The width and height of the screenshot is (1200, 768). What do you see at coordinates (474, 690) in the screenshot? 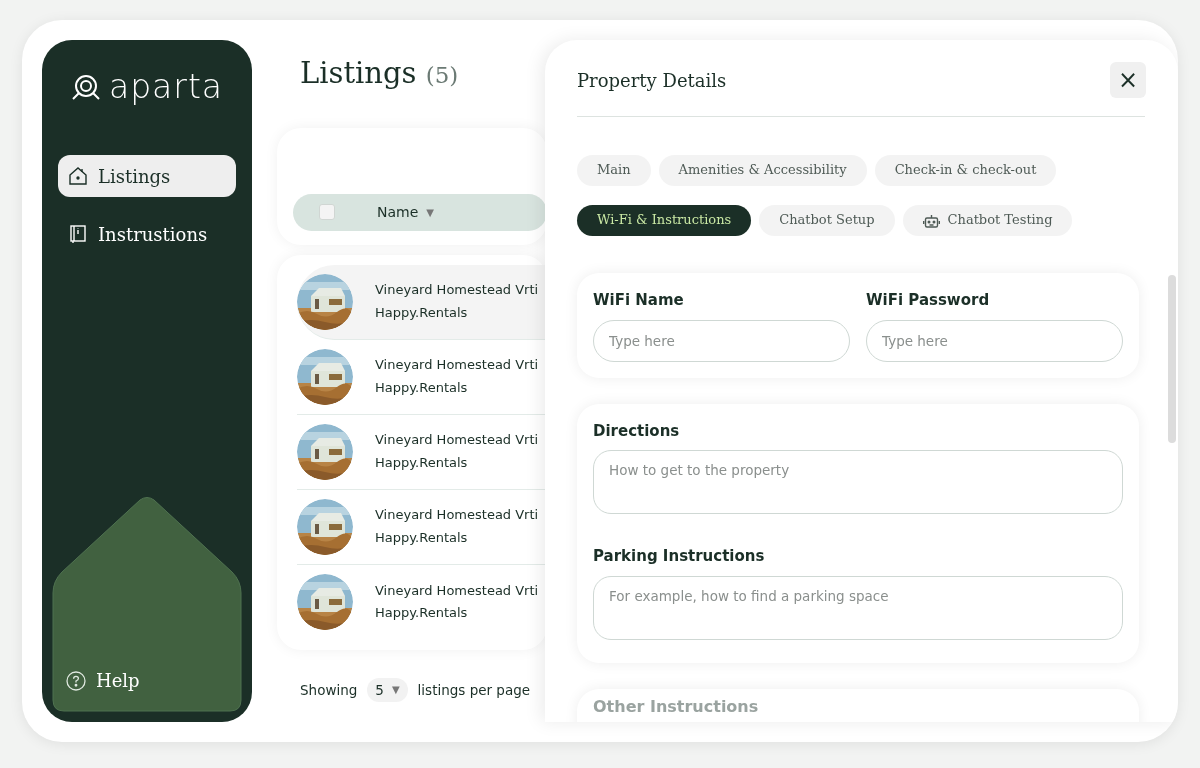
I see `per-page-label: listings per page` at bounding box center [474, 690].